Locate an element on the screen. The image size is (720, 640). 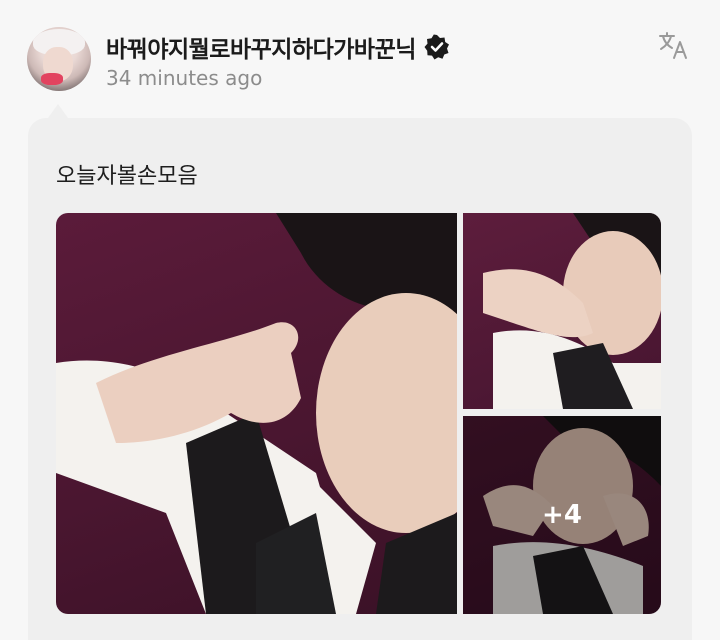
translate-icon is located at coordinates (674, 45).